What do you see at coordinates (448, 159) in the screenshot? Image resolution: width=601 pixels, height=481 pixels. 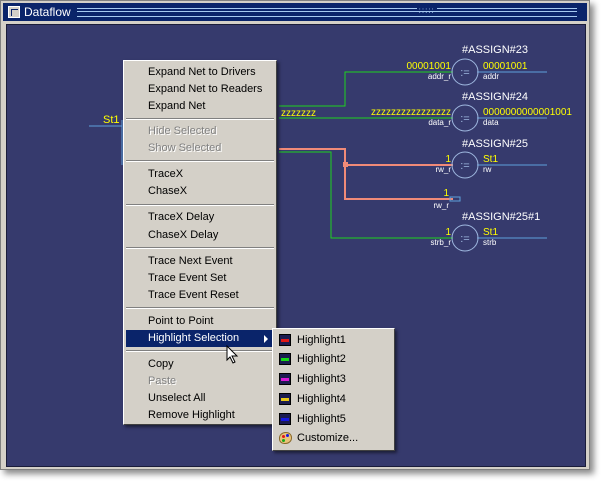 I see `rw-r-value: 1` at bounding box center [448, 159].